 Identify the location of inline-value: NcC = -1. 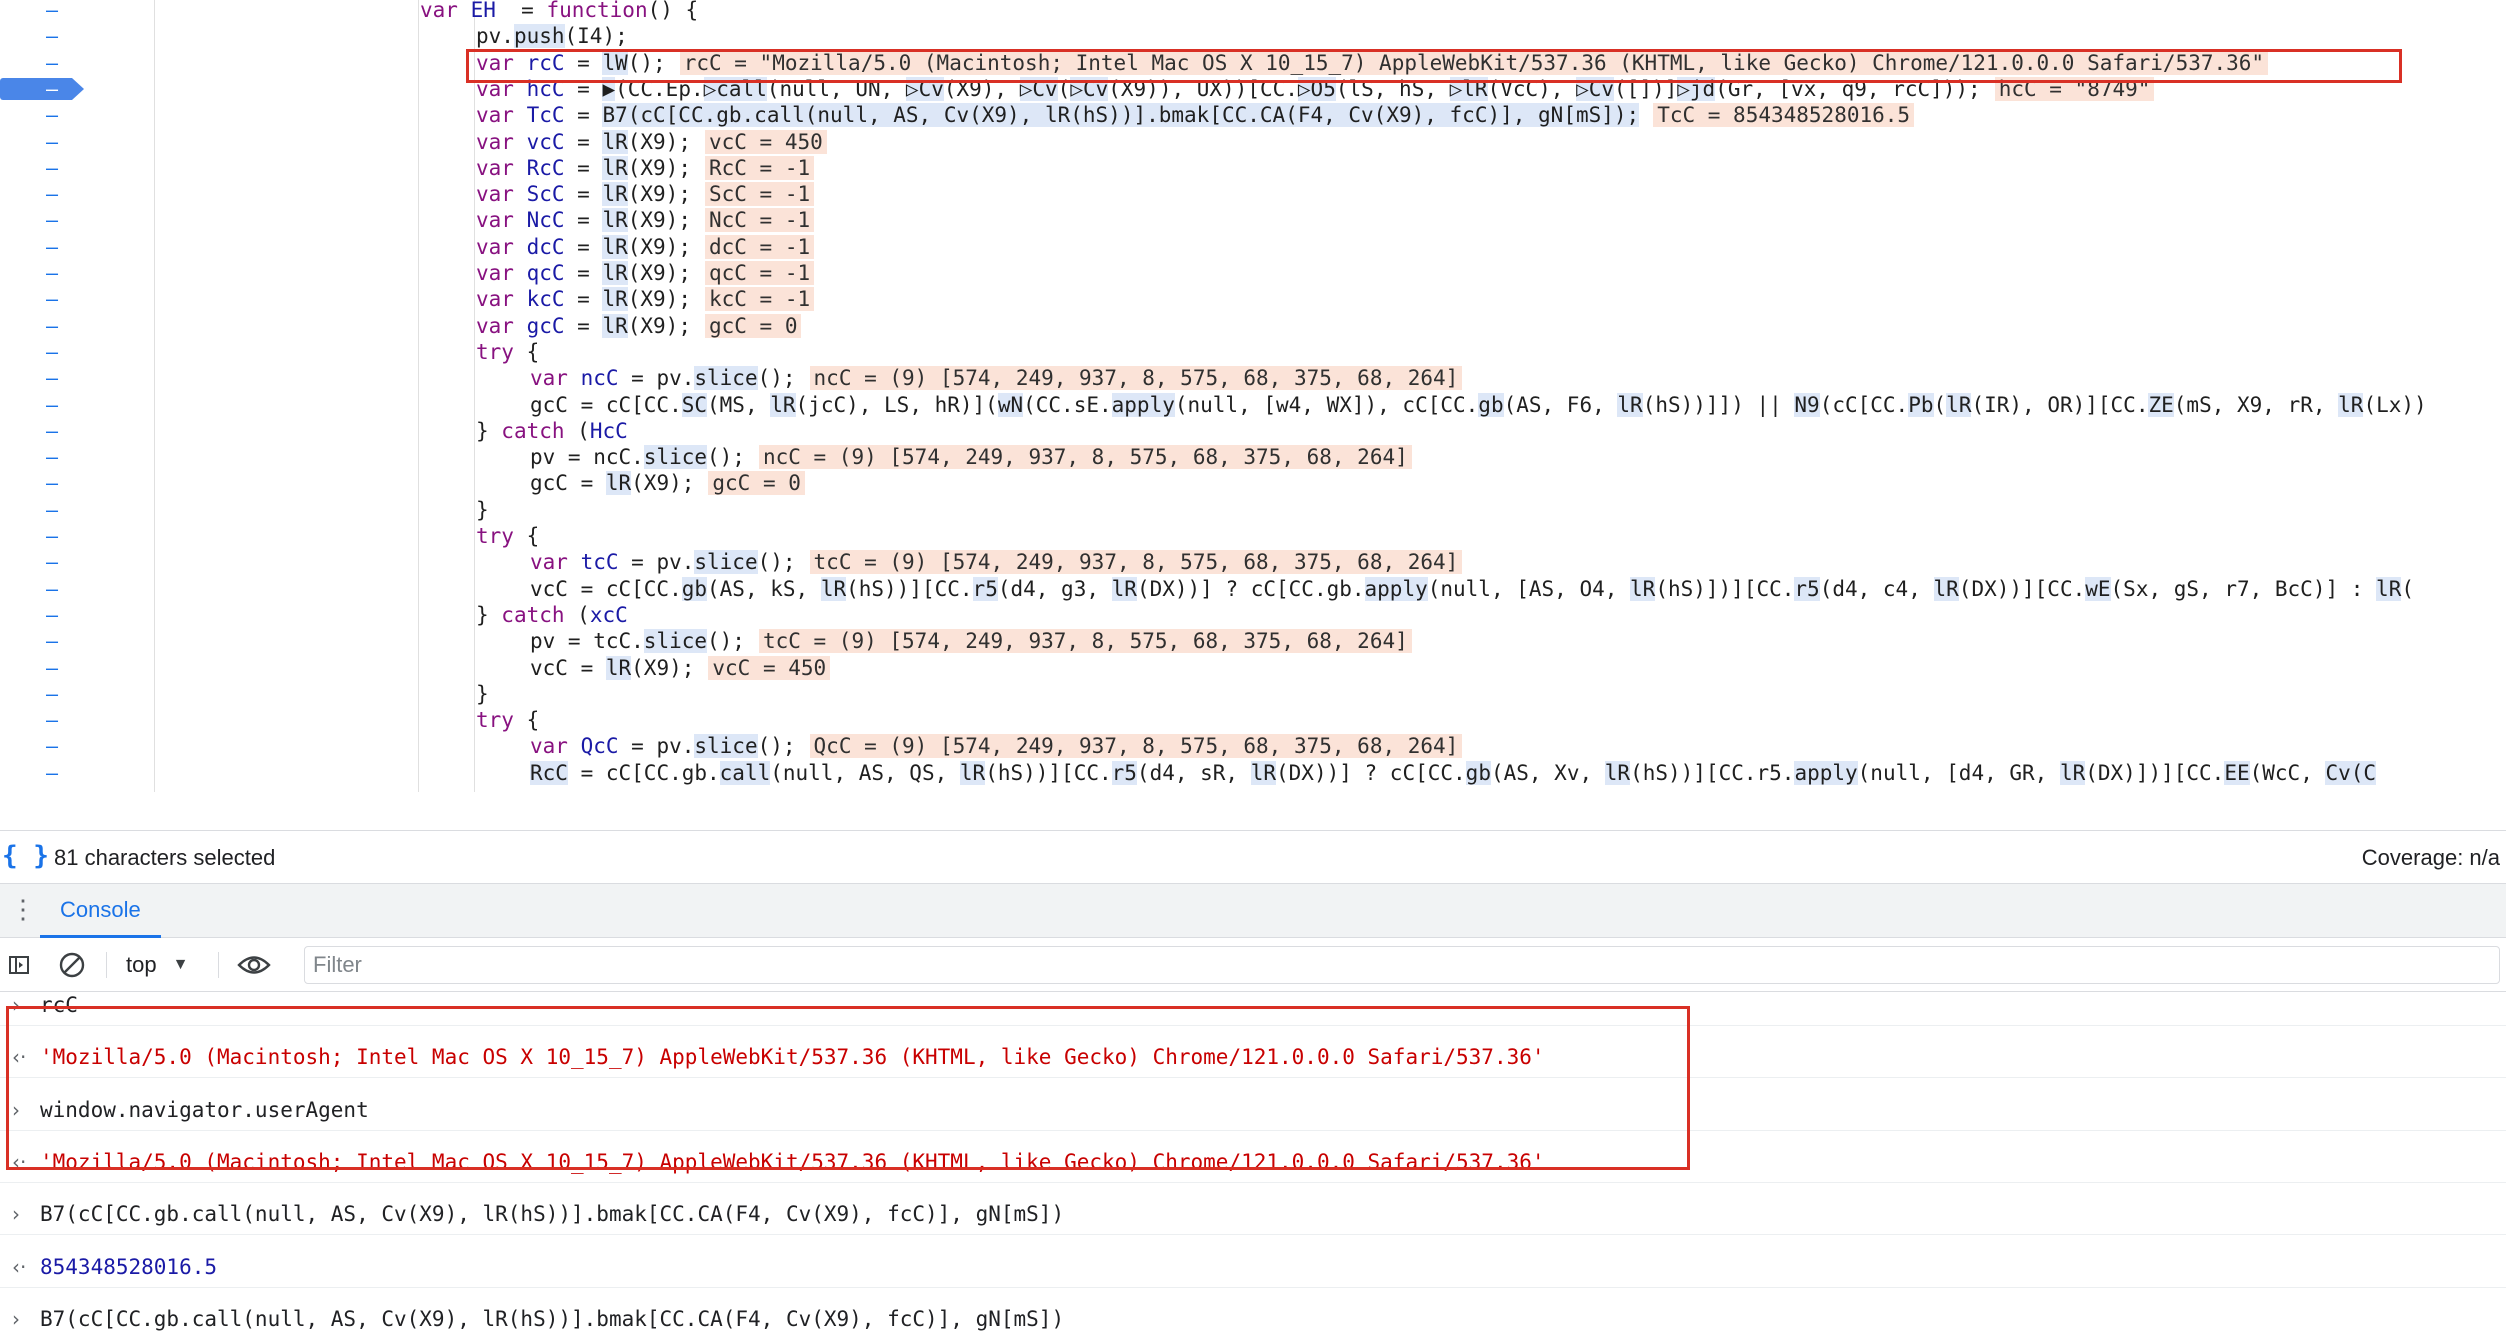
(759, 220).